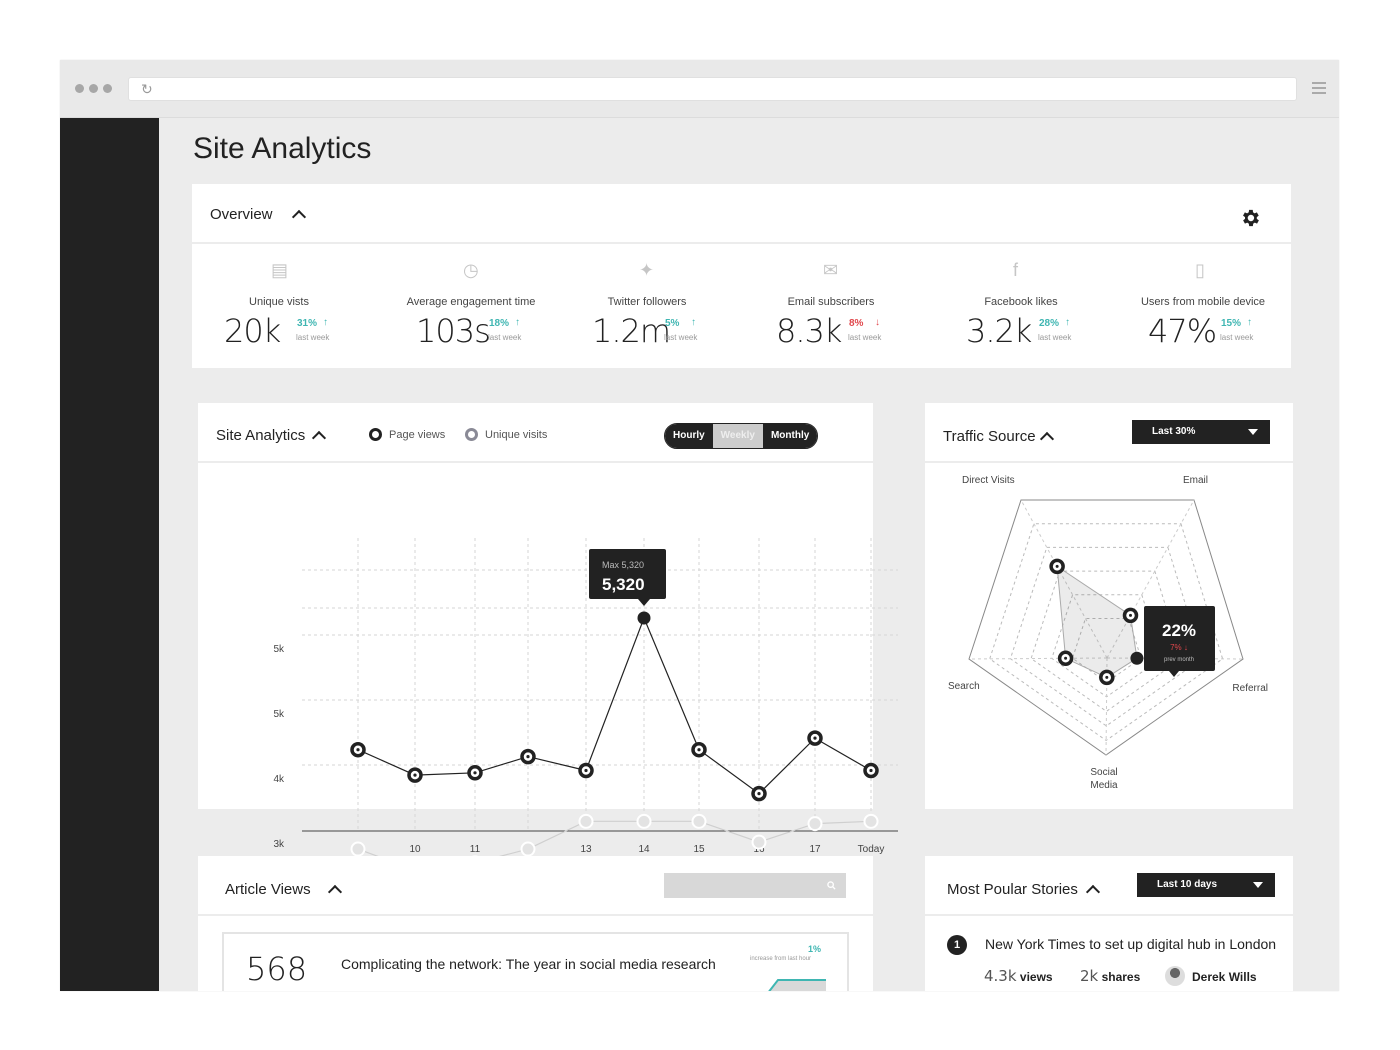  Describe the element at coordinates (516, 434) in the screenshot. I see `legend-label: Unique visits` at that location.